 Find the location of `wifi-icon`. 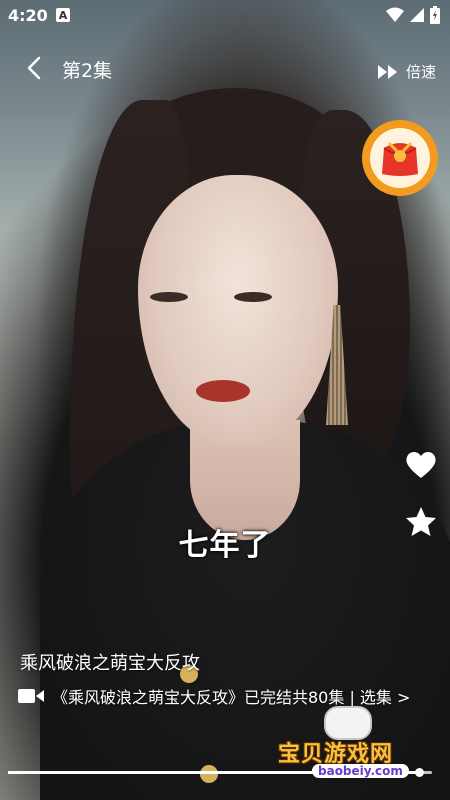

wifi-icon is located at coordinates (395, 14).